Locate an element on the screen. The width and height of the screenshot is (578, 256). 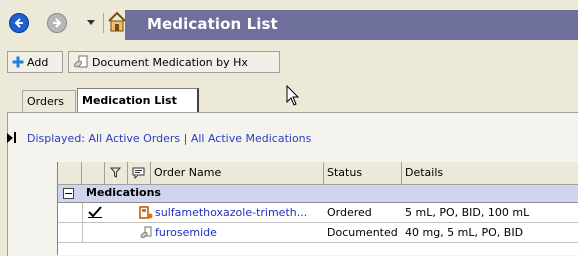
expand-filter-icon is located at coordinates (10, 138).